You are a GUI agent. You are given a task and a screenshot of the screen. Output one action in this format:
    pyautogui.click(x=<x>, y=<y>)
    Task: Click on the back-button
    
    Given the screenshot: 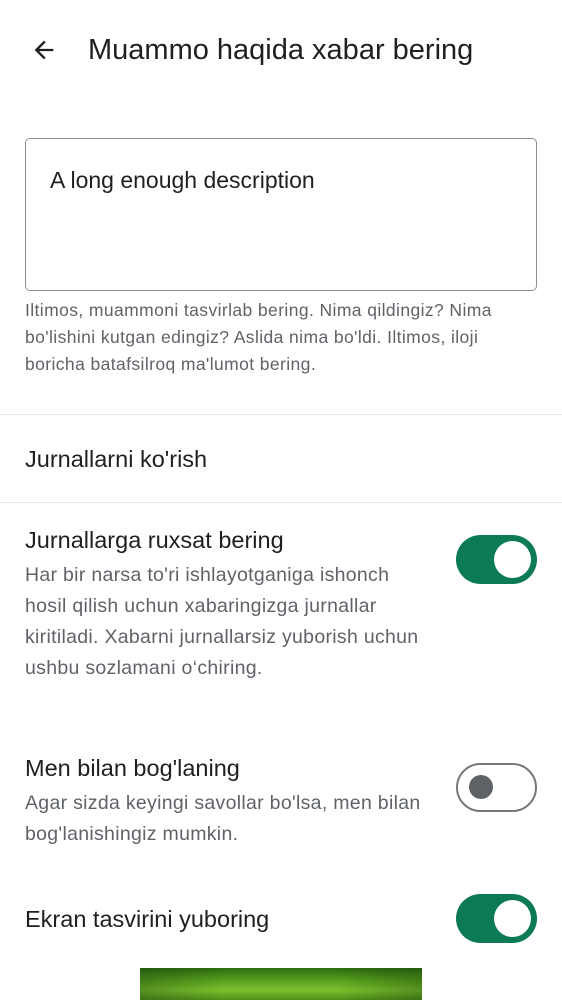 What is the action you would take?
    pyautogui.click(x=44, y=50)
    